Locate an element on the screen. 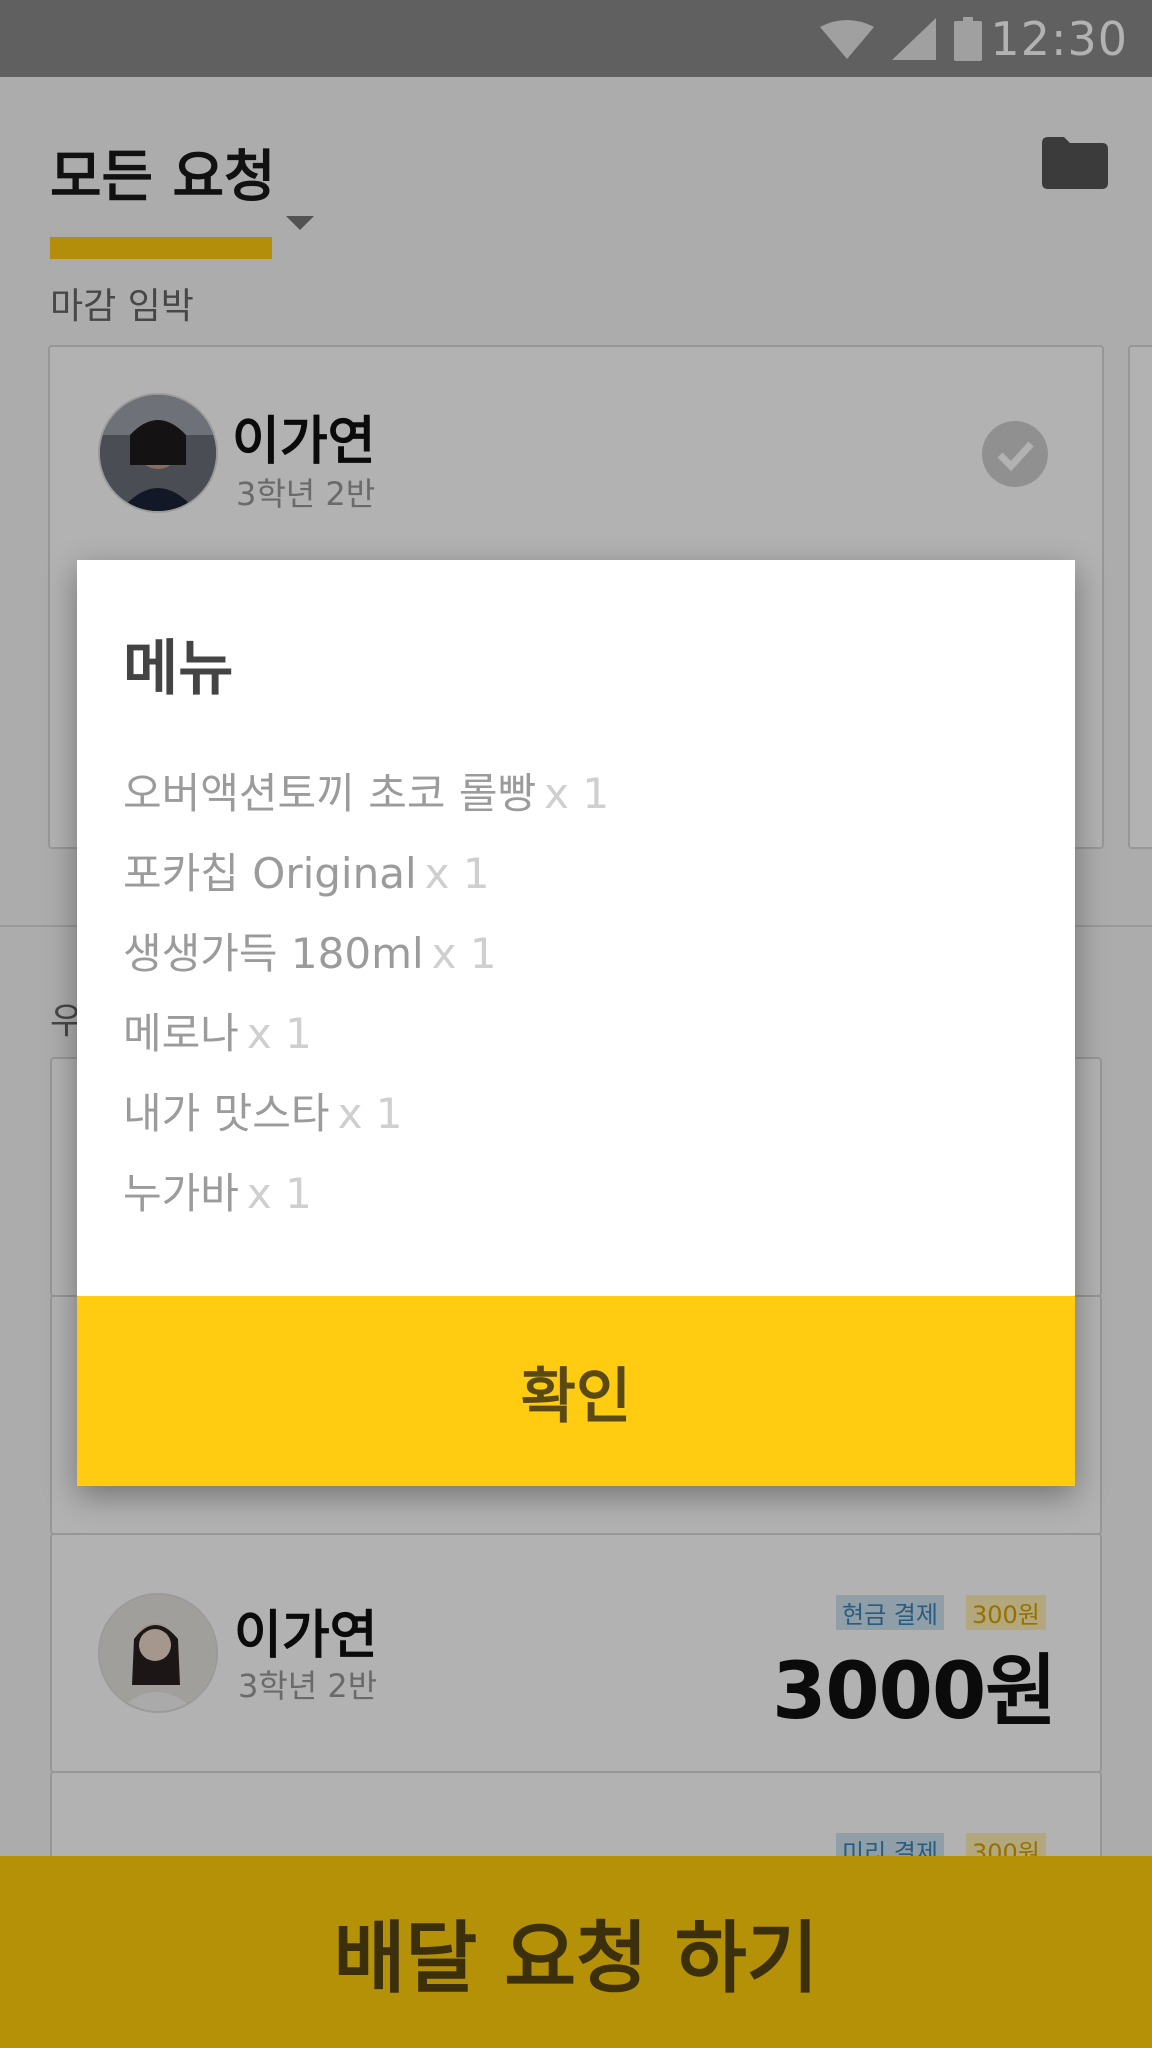  list-item: 포카칩 Original x 1 is located at coordinates (366, 880).